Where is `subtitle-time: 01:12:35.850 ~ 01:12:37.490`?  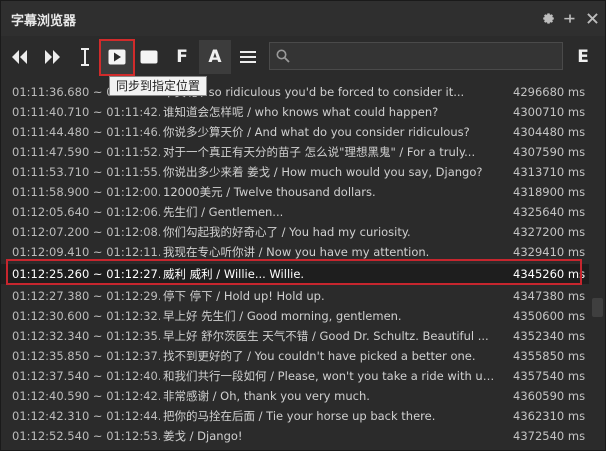 subtitle-time: 01:12:35.850 ~ 01:12:37.490 is located at coordinates (86, 356).